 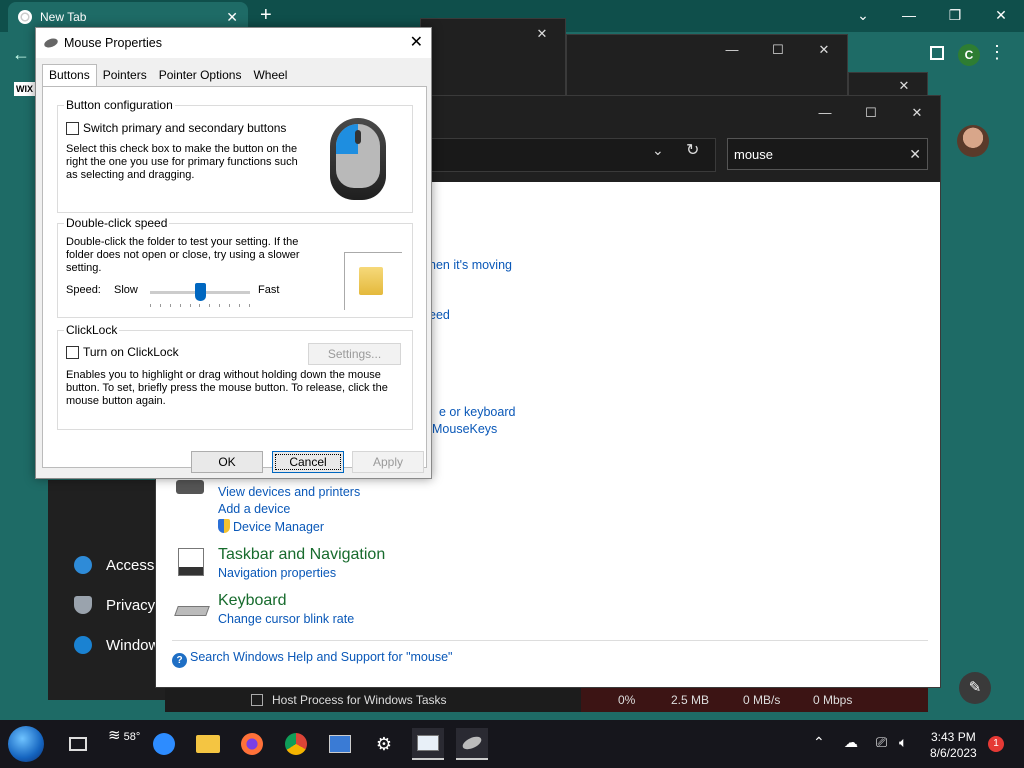 I want to click on notification-badge: 1, so click(x=996, y=744).